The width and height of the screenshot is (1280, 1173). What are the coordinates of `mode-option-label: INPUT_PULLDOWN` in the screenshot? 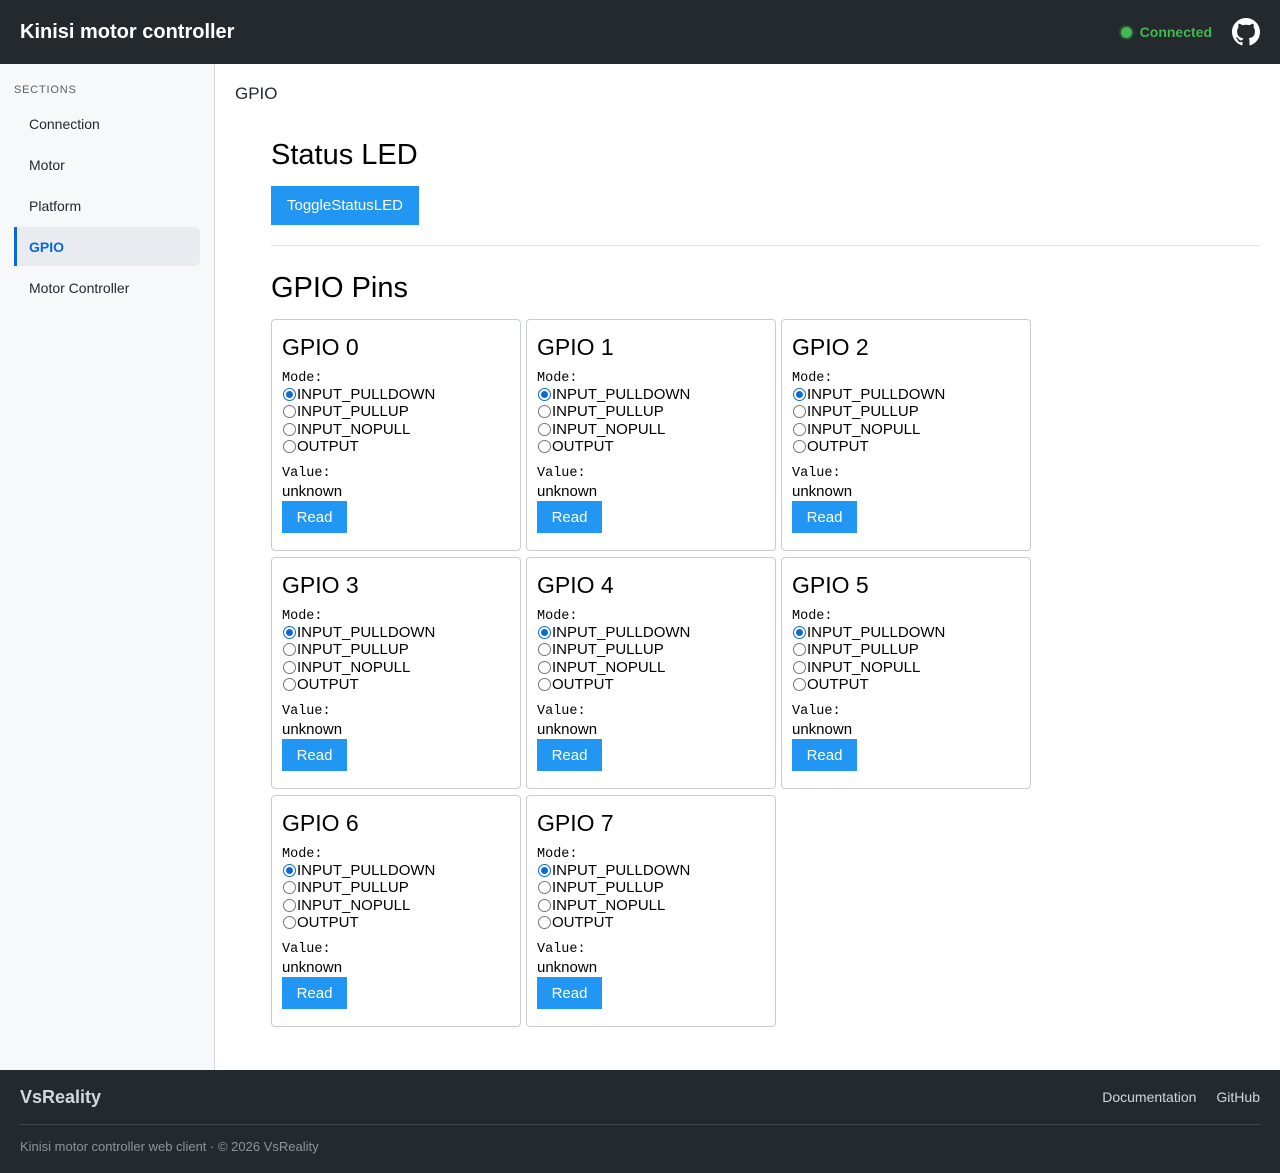 It's located at (366, 871).